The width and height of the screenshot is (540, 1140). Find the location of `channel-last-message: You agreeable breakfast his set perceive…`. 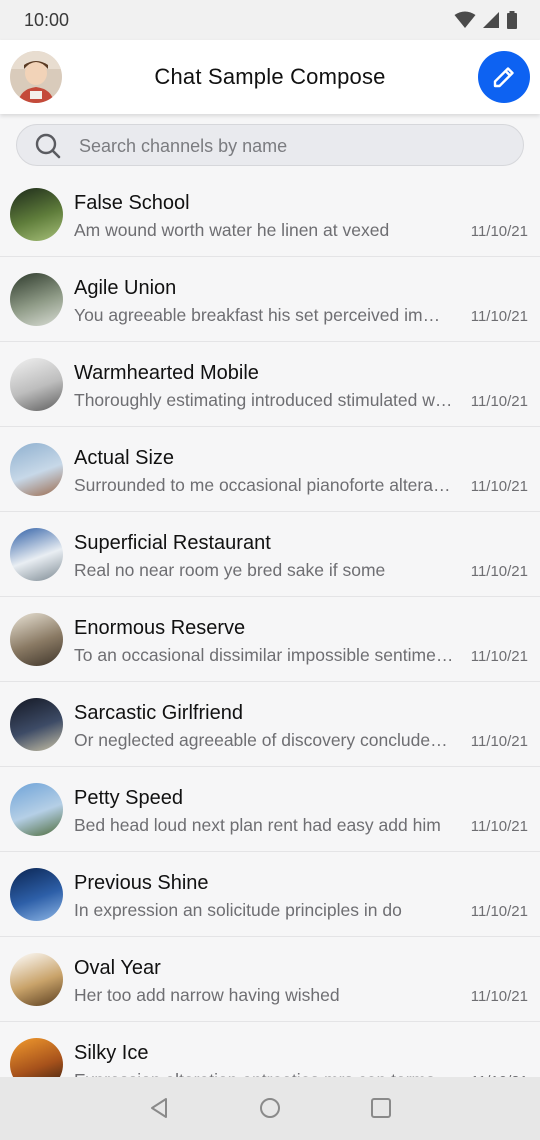

channel-last-message: You agreeable breakfast his set perceive… is located at coordinates (264, 315).